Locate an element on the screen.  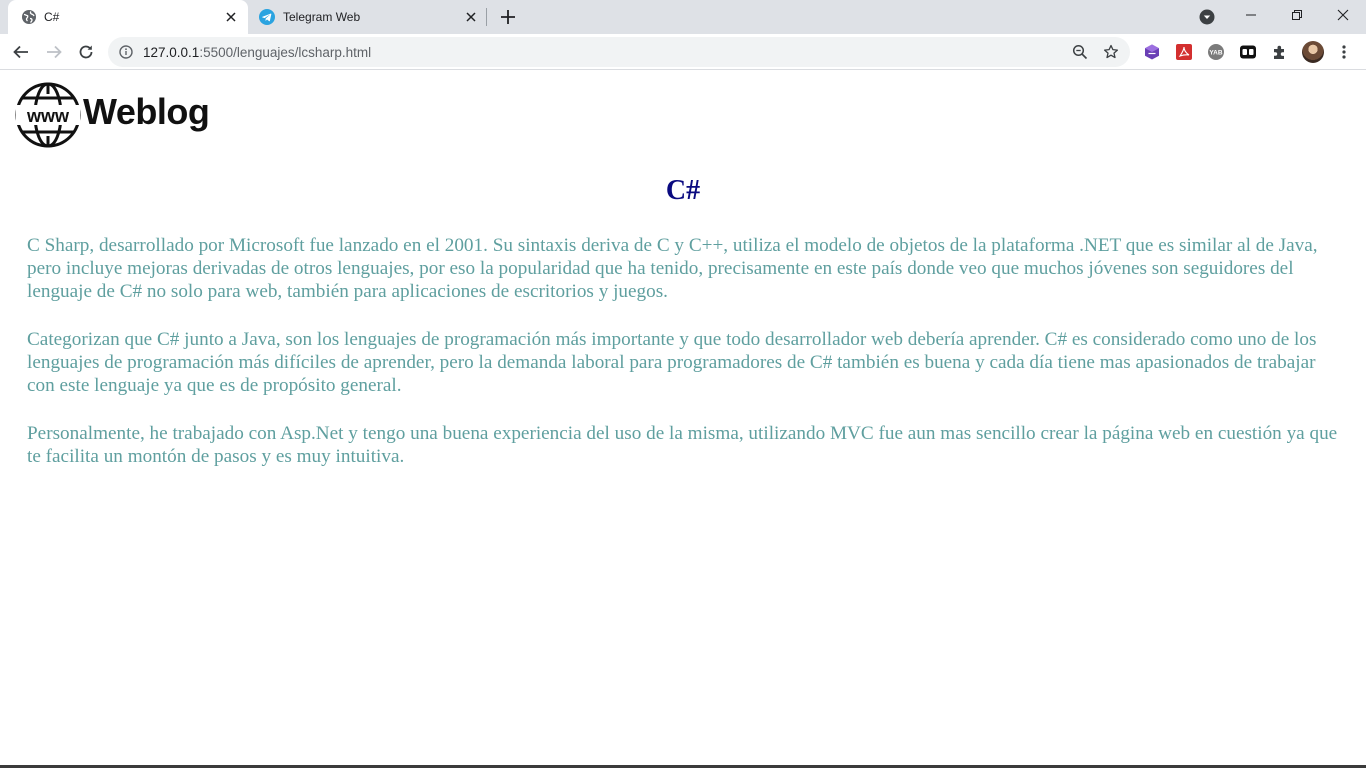
page-title: C# is located at coordinates (683, 190).